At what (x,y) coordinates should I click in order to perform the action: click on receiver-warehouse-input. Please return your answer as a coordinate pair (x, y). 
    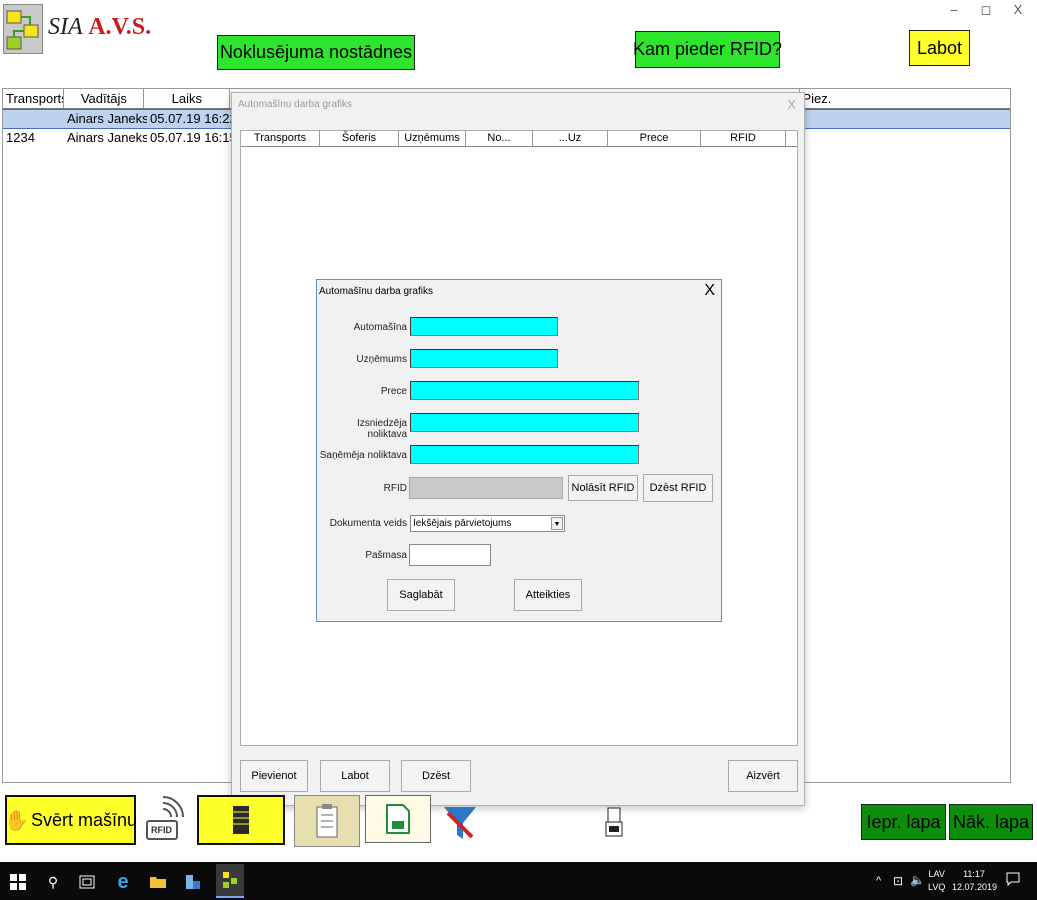
    Looking at the image, I should click on (524, 454).